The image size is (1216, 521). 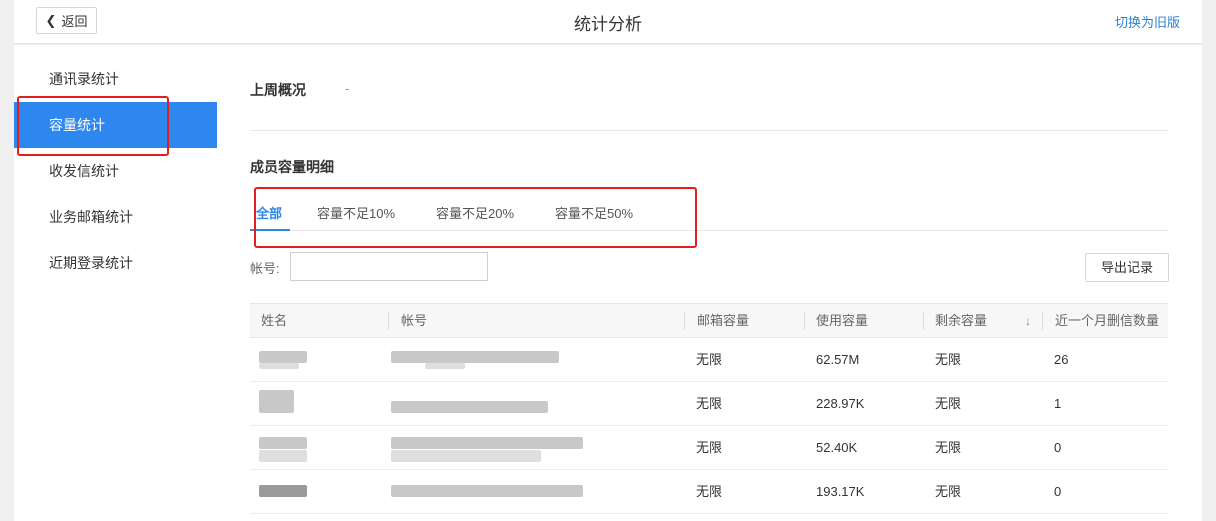 What do you see at coordinates (389, 266) in the screenshot?
I see `account-search-input` at bounding box center [389, 266].